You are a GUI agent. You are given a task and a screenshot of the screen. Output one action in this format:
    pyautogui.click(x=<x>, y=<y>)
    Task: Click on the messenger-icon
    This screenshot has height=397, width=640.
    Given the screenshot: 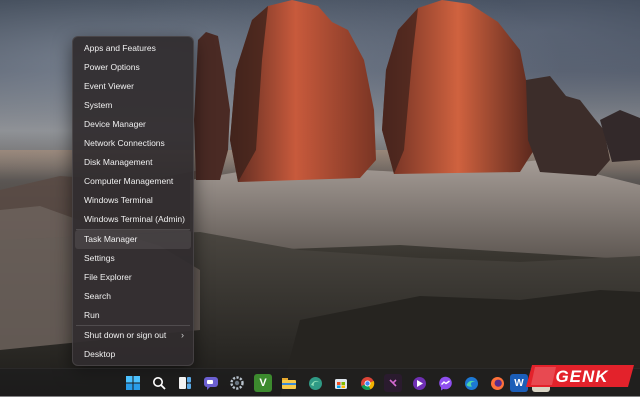 What is the action you would take?
    pyautogui.click(x=445, y=383)
    